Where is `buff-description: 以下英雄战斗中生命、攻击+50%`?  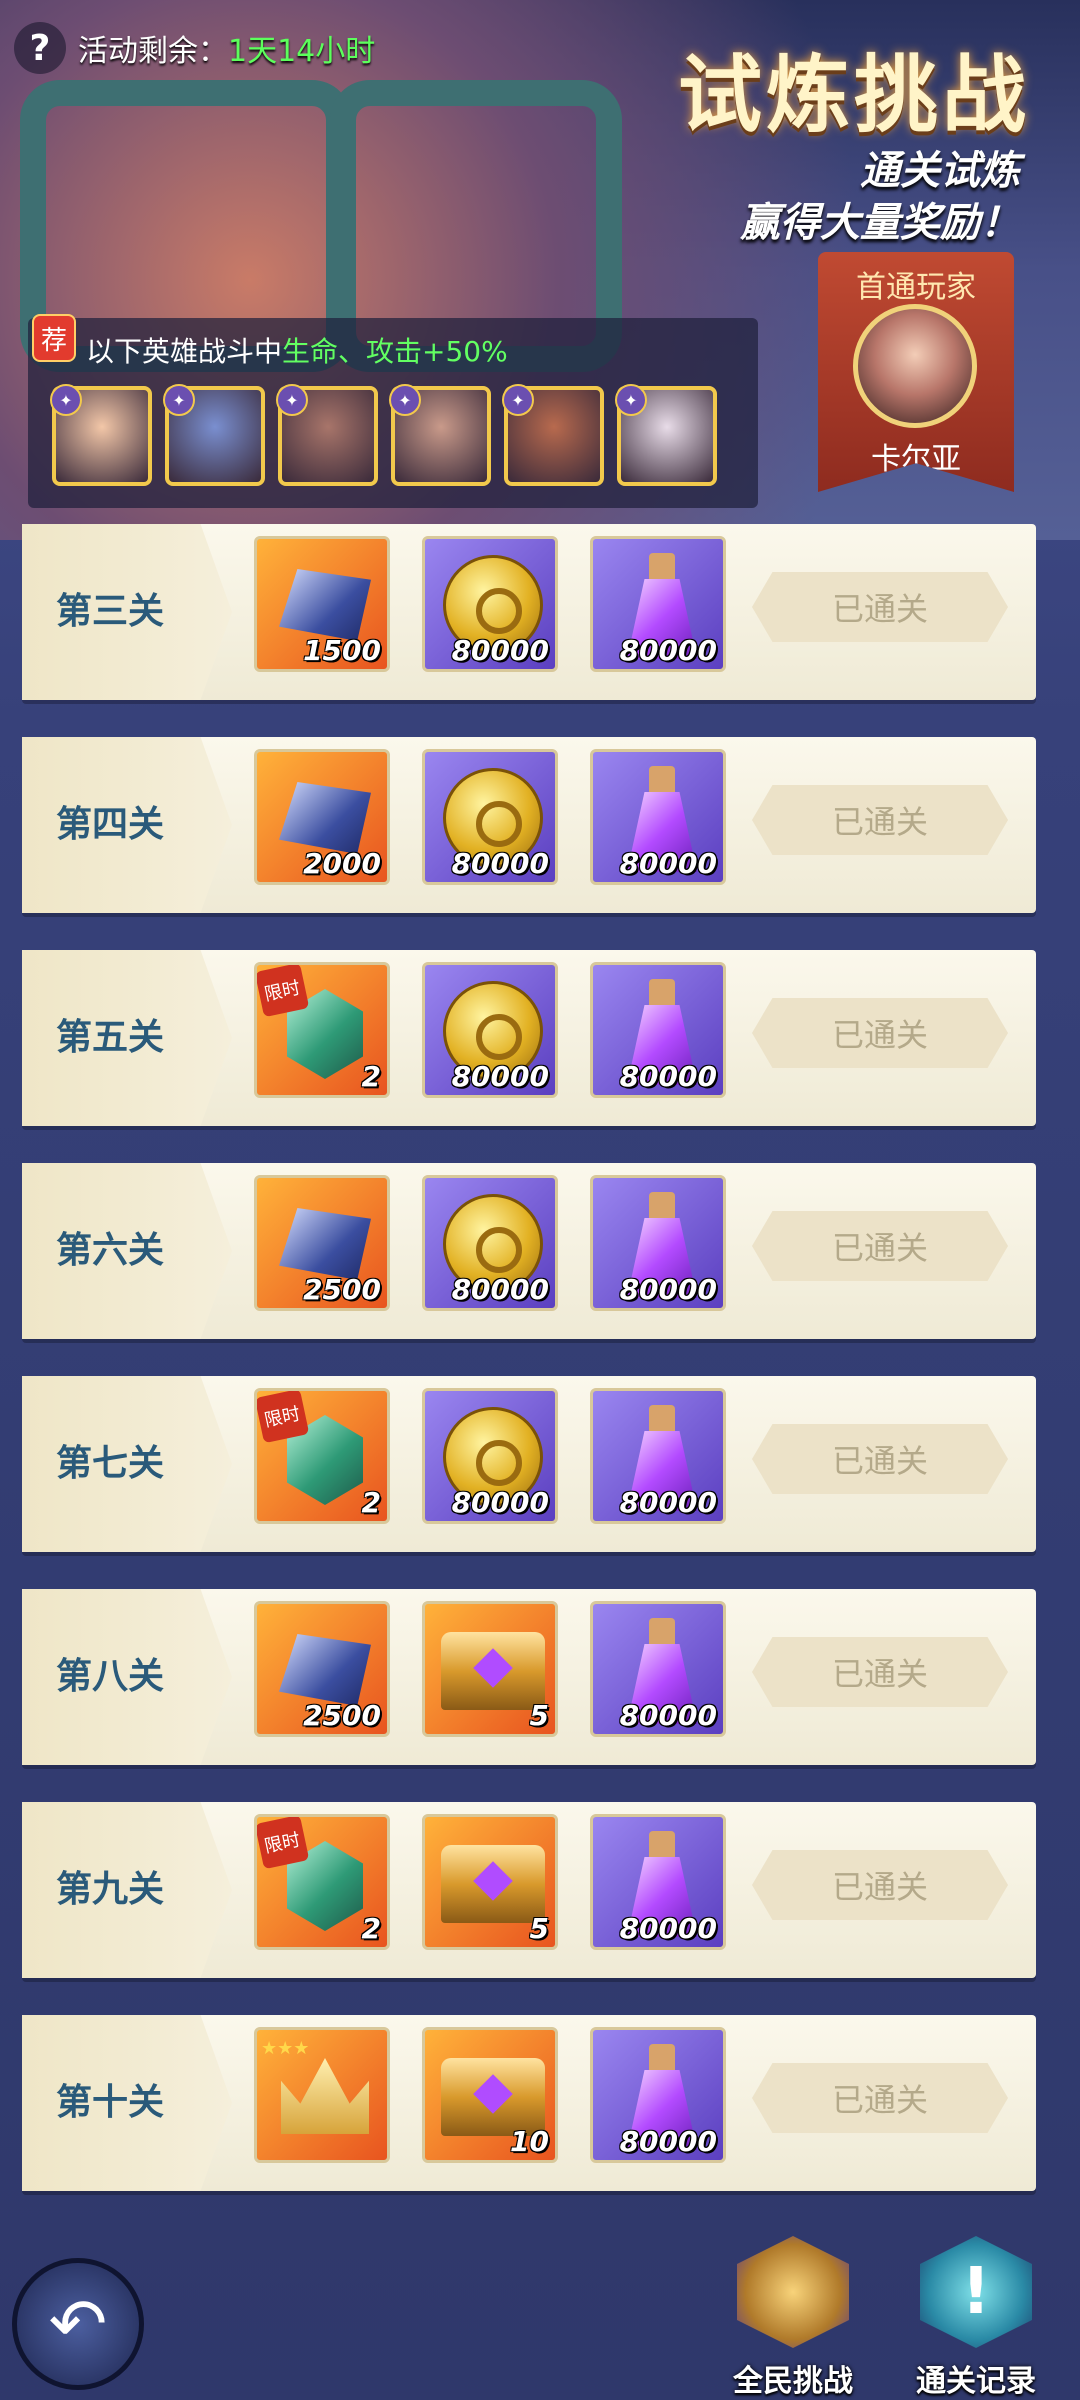 buff-description: 以下英雄战斗中生命、攻击+50% is located at coordinates (297, 350).